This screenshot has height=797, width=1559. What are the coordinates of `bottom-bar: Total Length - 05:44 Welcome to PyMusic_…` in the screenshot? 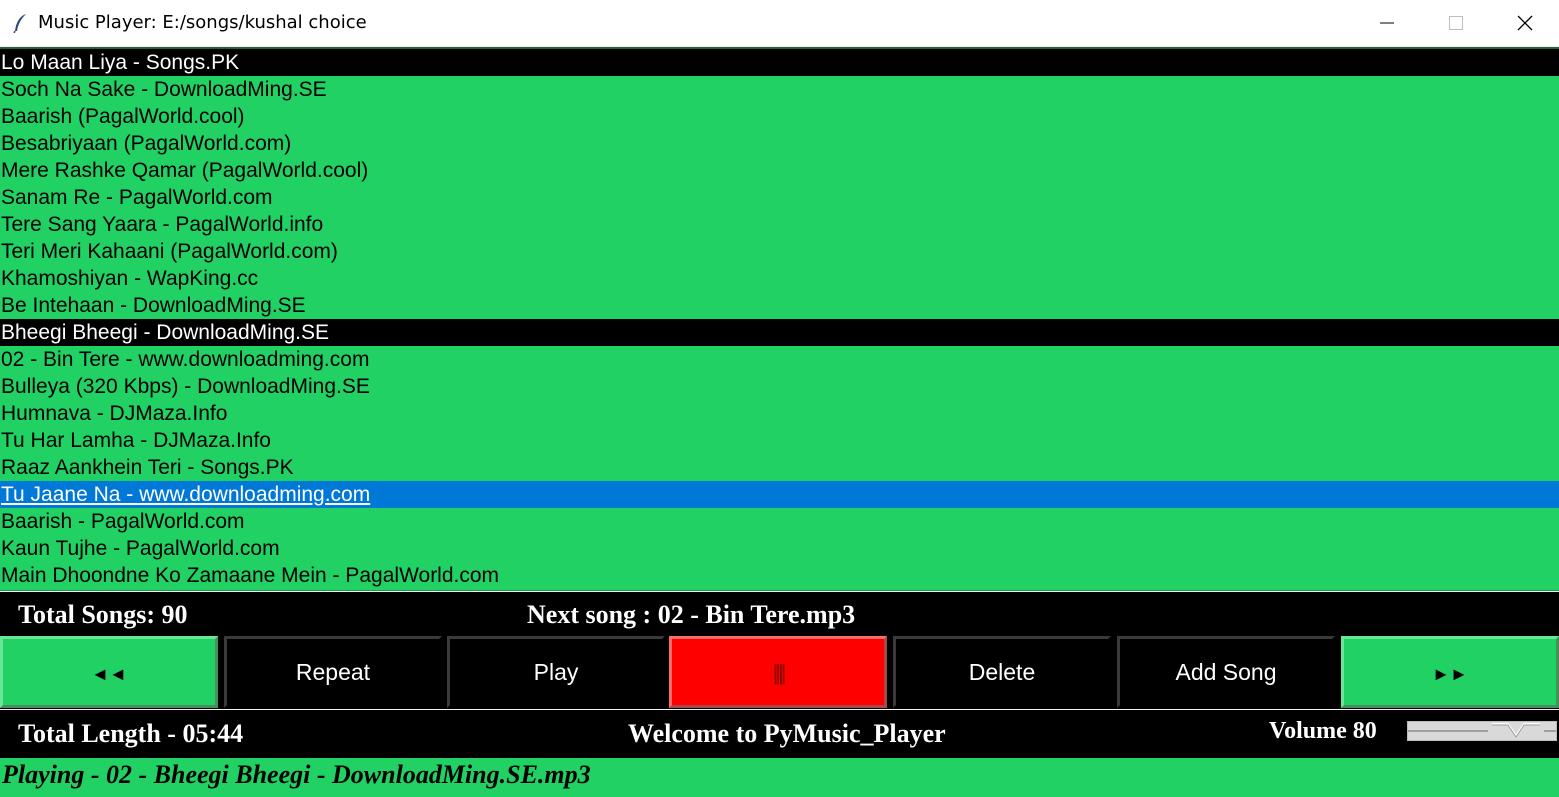 It's located at (779, 733).